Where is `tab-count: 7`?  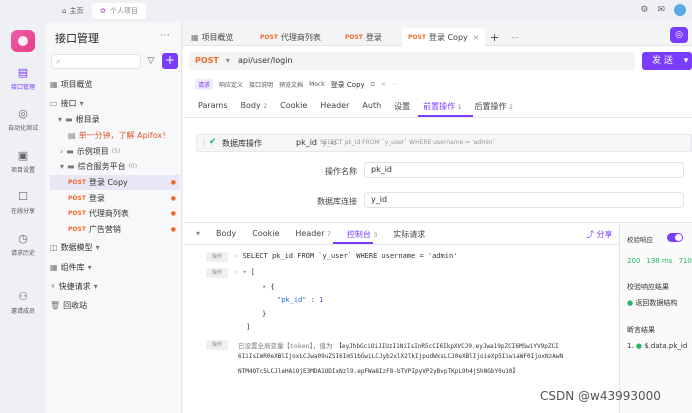 tab-count: 7 is located at coordinates (329, 234).